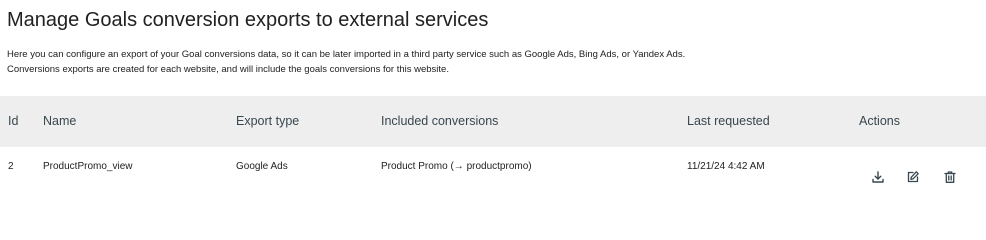 The image size is (986, 240). Describe the element at coordinates (11, 166) in the screenshot. I see `cell-id: 2` at that location.